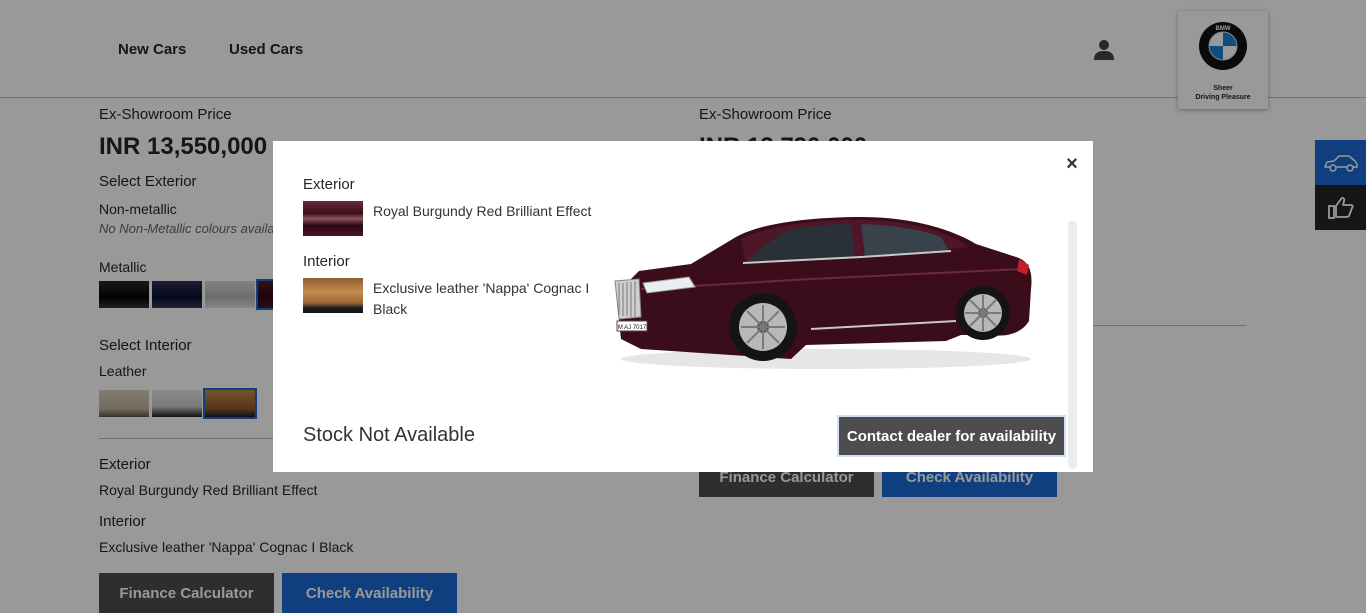  Describe the element at coordinates (333, 295) in the screenshot. I see `modal-interior-swatch` at that location.